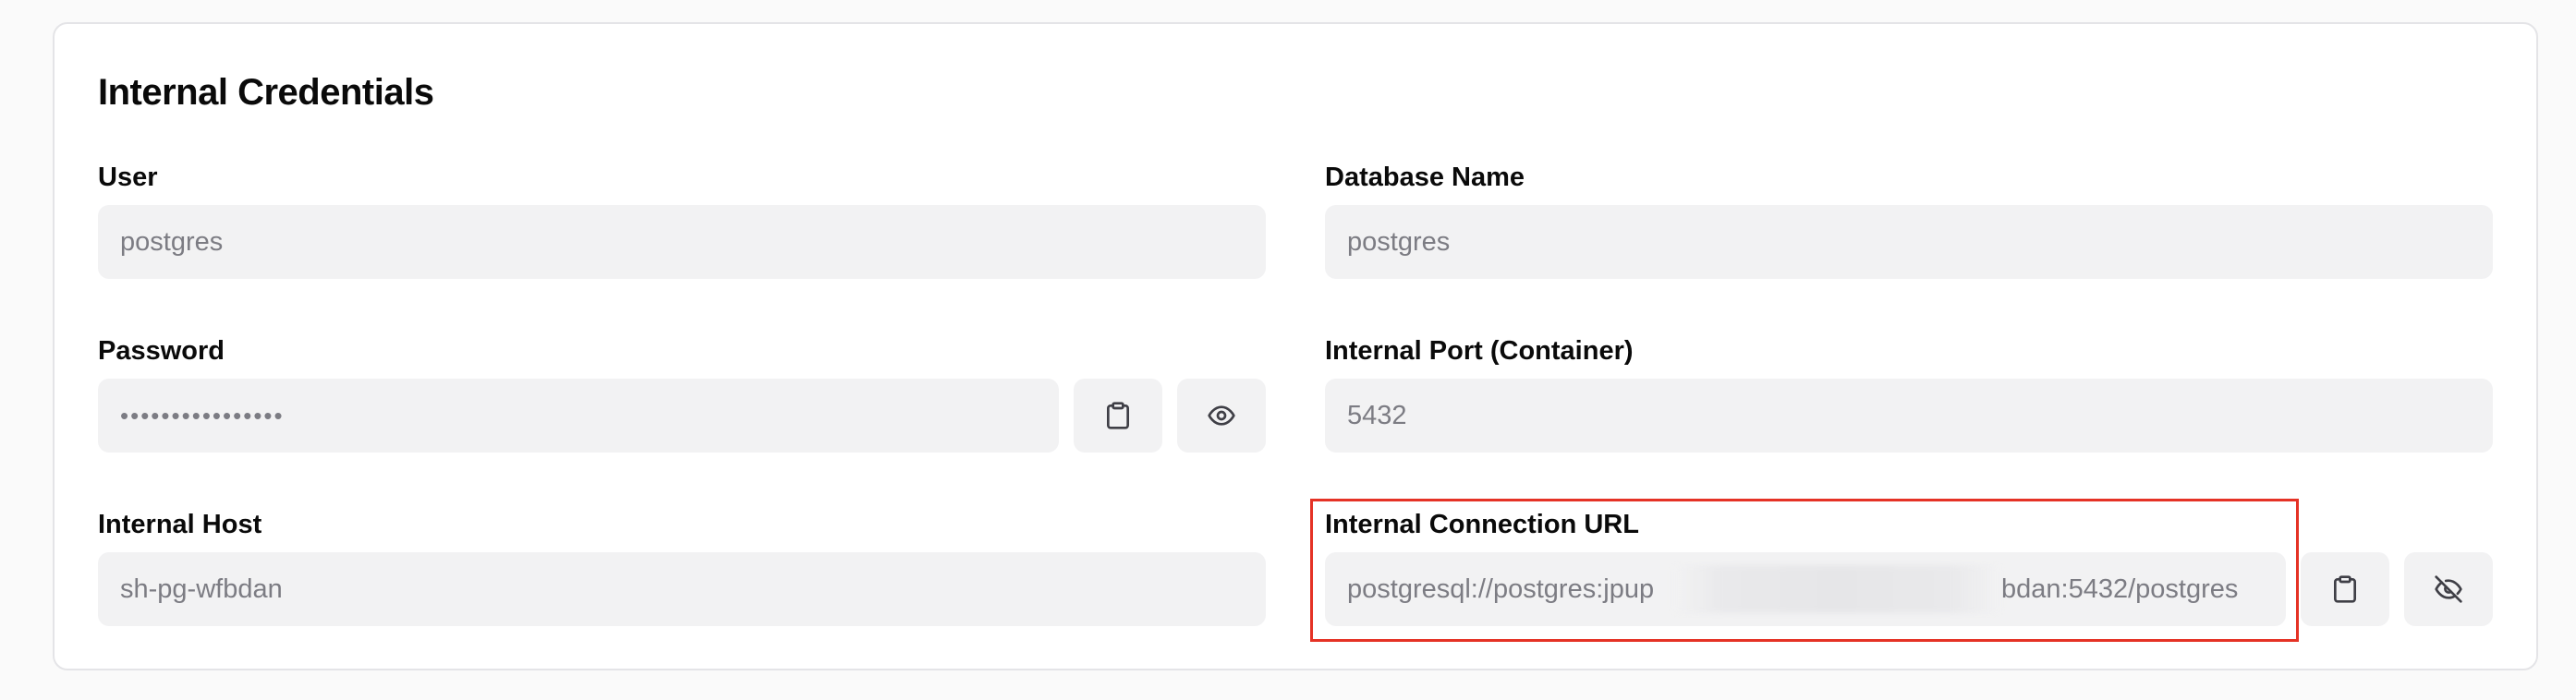  I want to click on show-password-button, so click(1221, 416).